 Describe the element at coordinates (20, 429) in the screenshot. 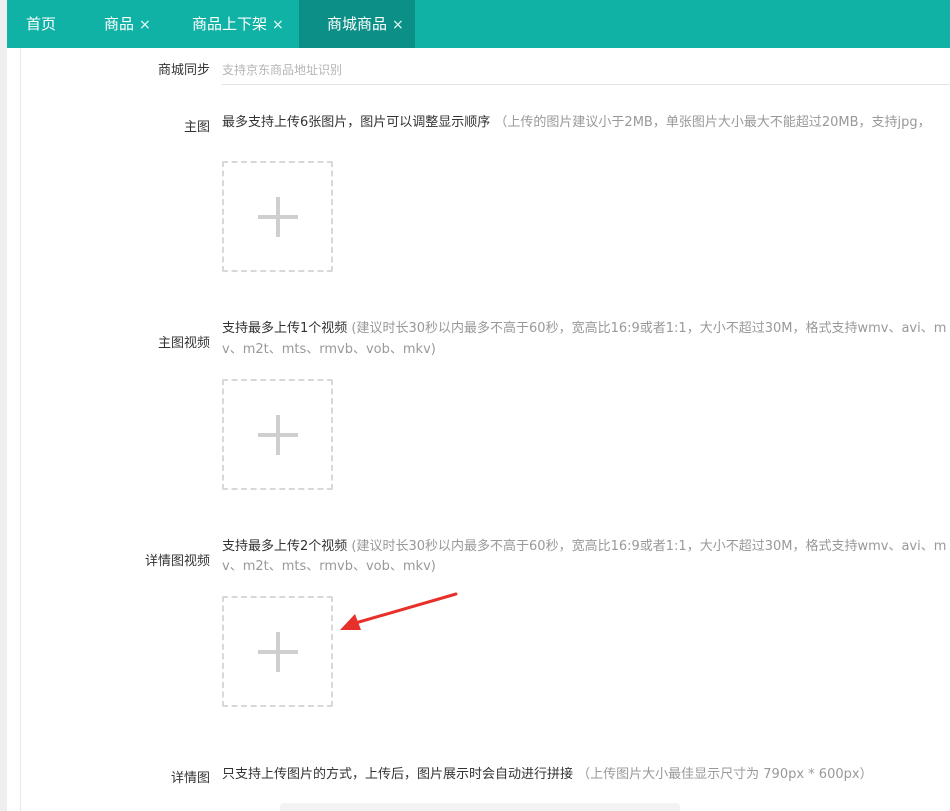

I see `left-divider` at that location.